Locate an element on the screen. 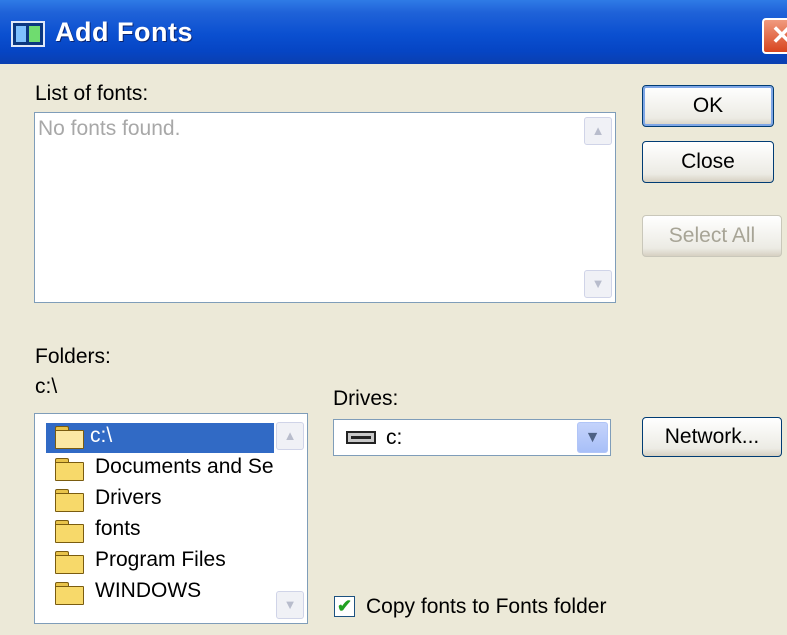 This screenshot has height=635, width=787. drive-icon is located at coordinates (361, 437).